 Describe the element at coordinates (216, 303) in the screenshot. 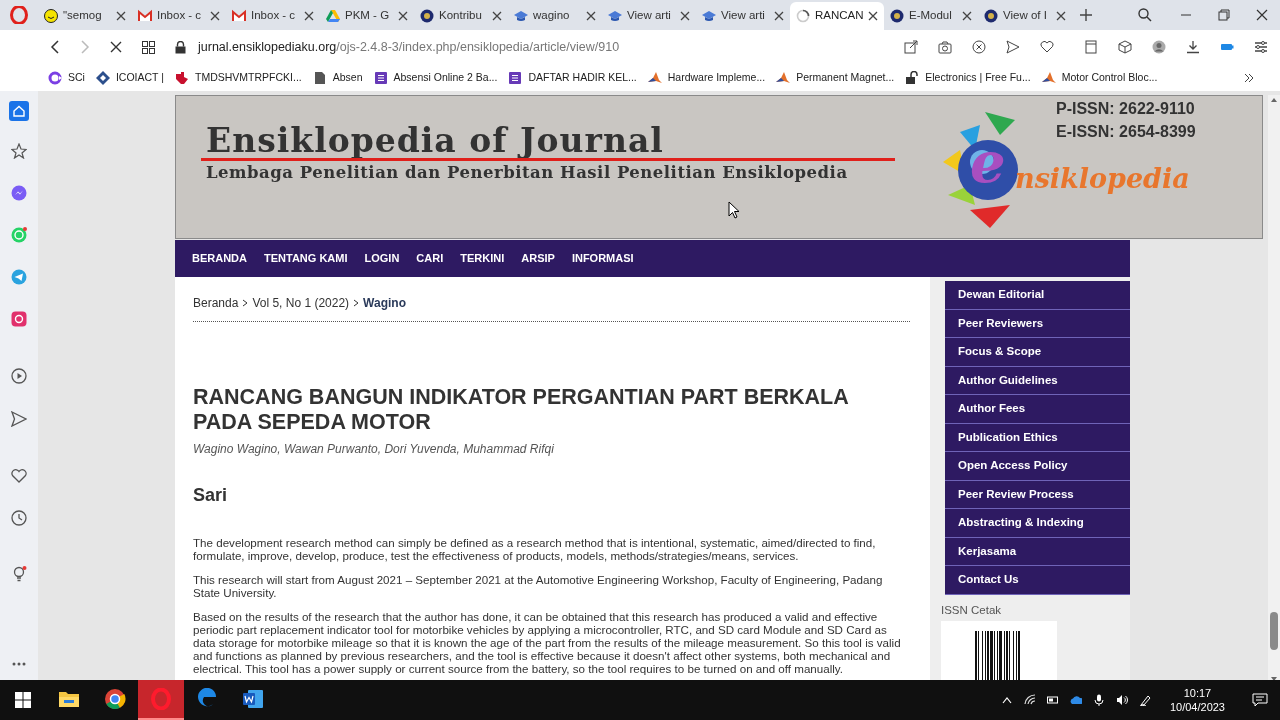

I see `breadcrumb-link: Beranda` at that location.